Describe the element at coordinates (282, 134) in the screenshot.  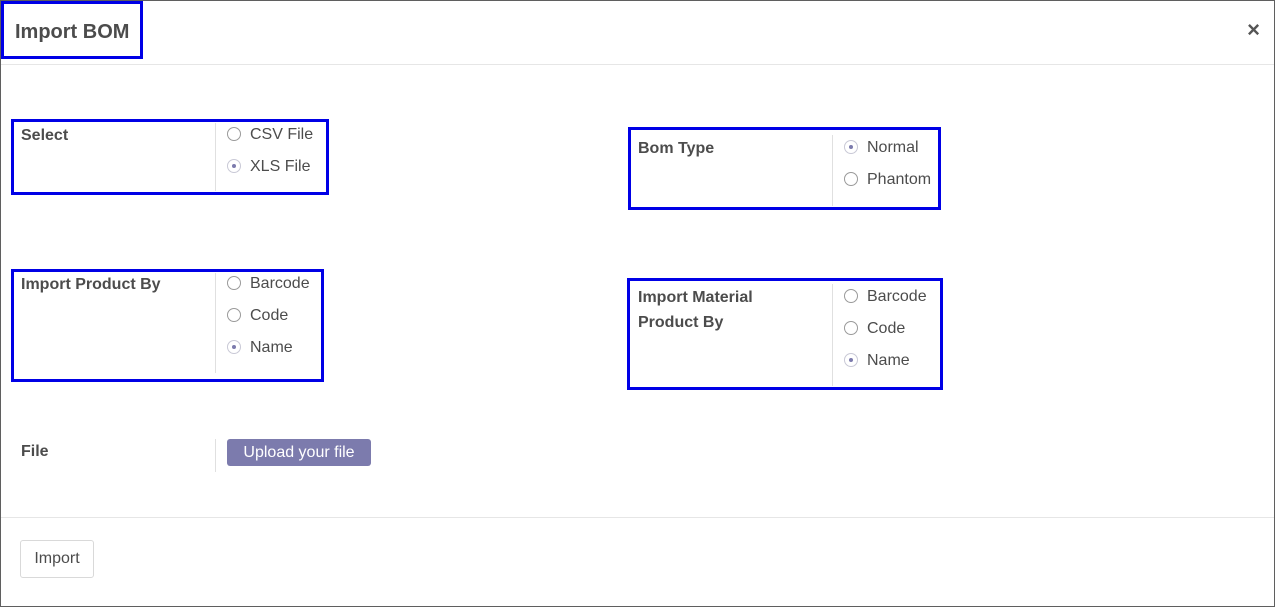
I see `radio-label: CSV File` at that location.